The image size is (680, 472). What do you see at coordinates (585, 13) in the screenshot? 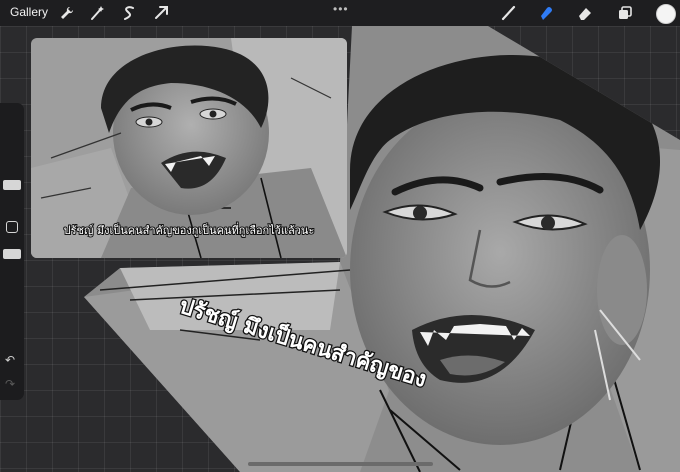
I see `eraser-icon` at bounding box center [585, 13].